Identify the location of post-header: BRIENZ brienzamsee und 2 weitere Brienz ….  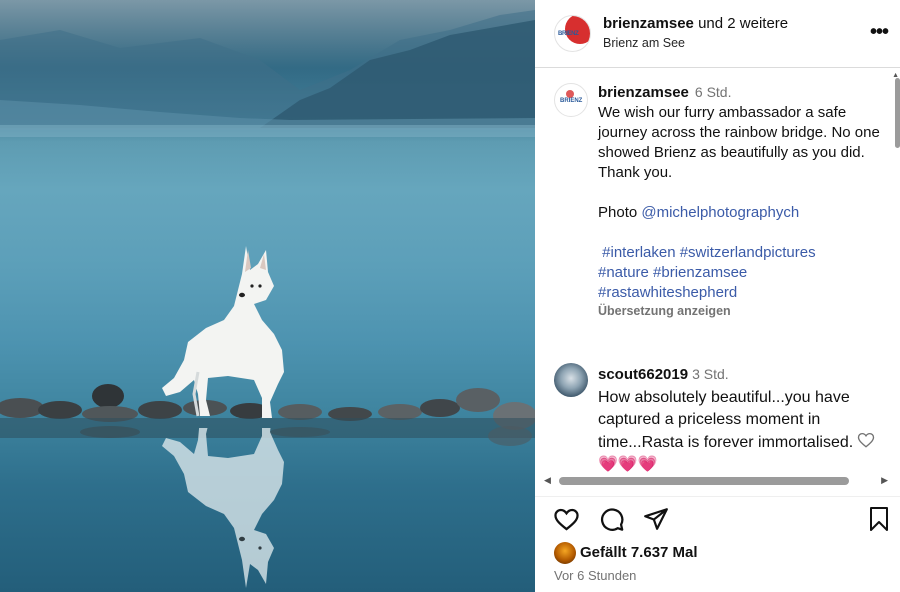
(717, 34).